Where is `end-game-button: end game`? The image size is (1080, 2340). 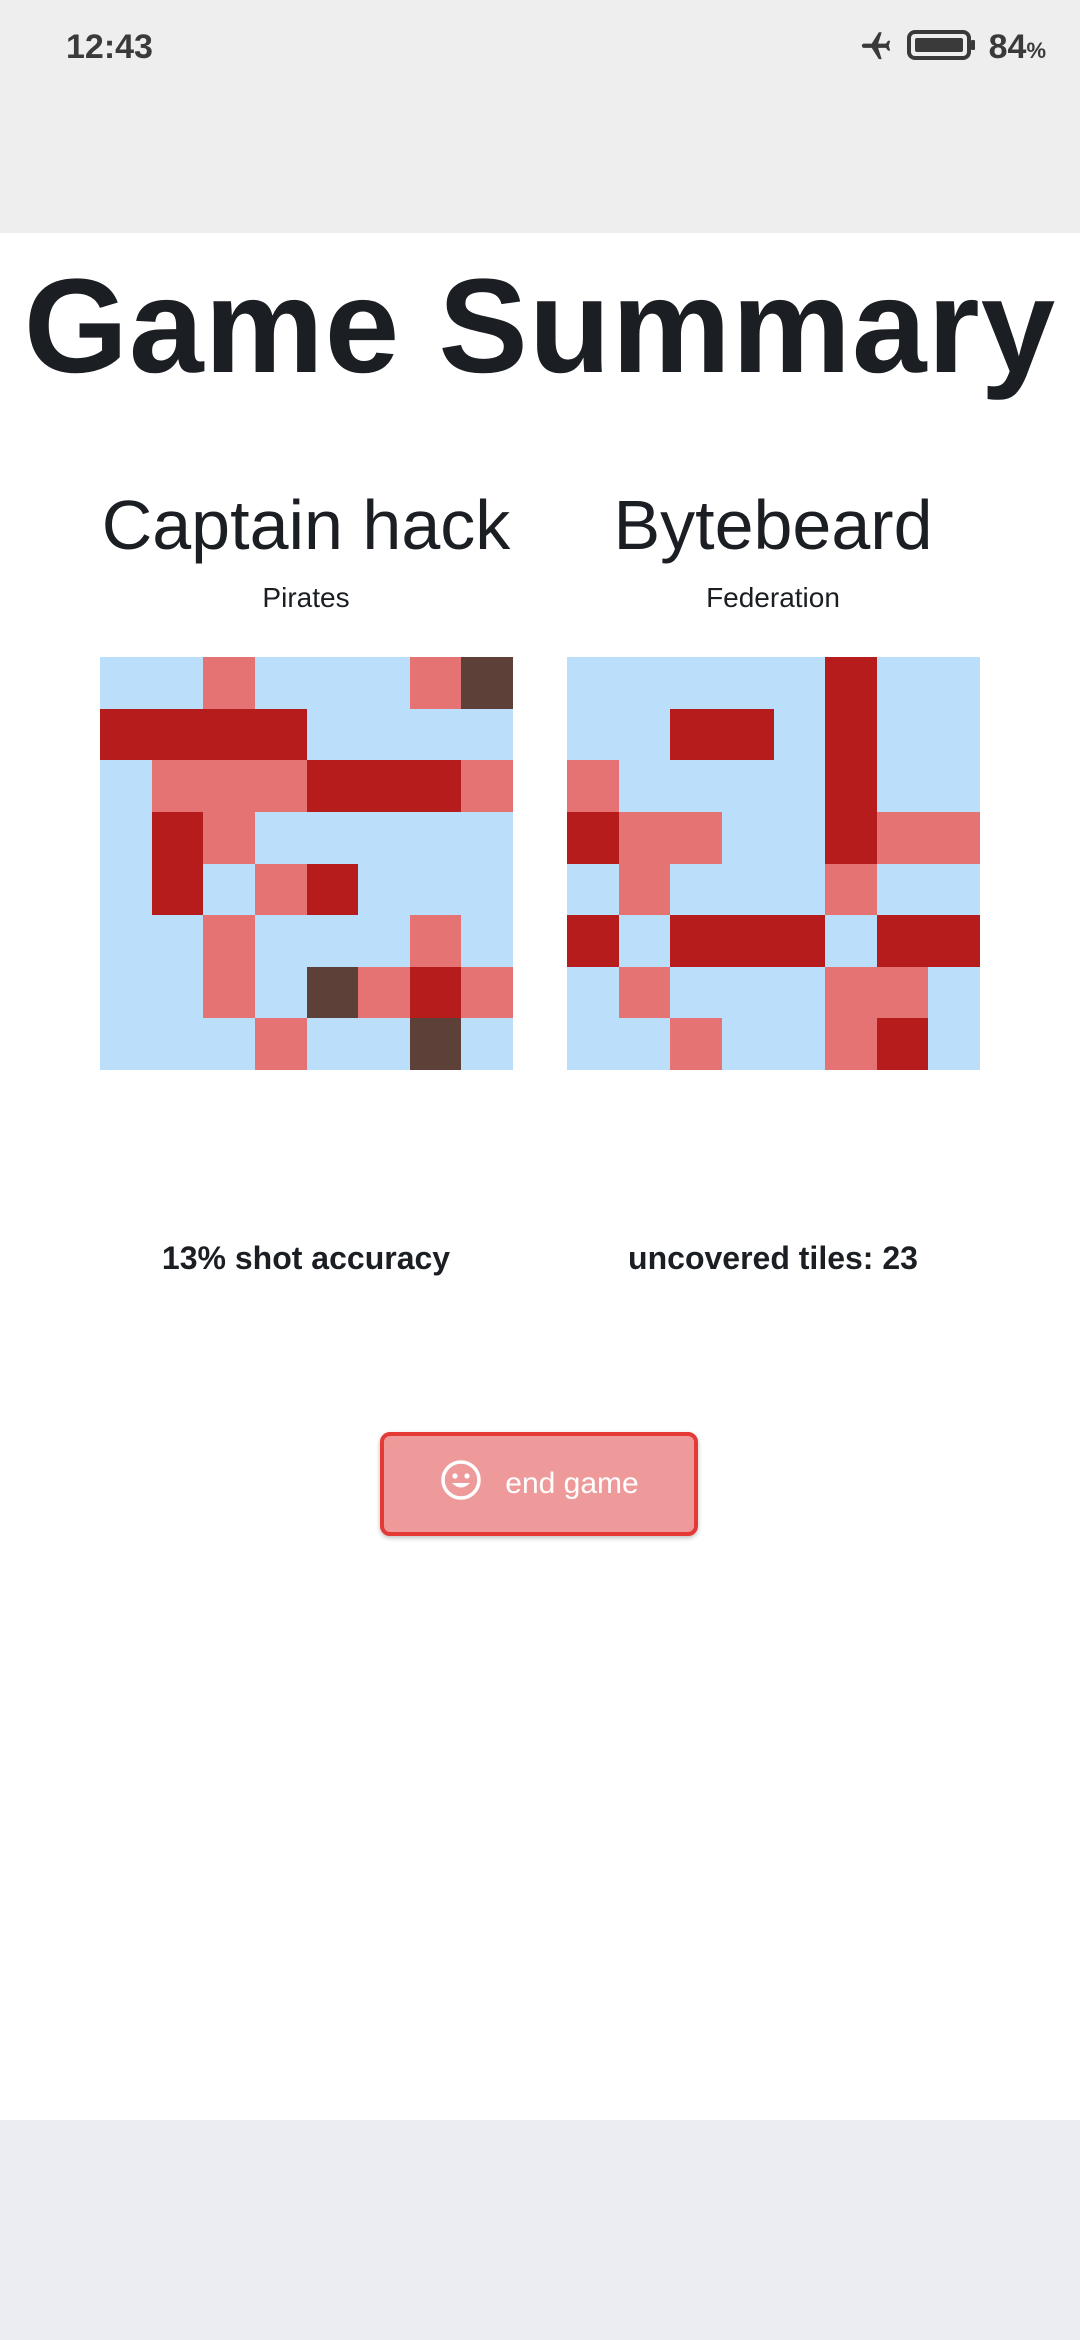
end-game-button: end game is located at coordinates (539, 1484).